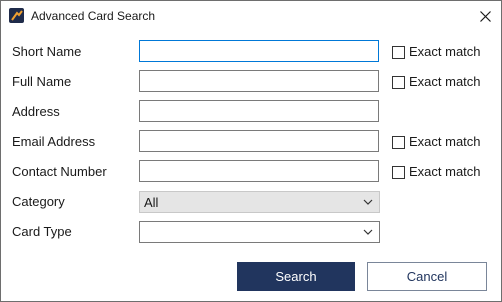 This screenshot has width=502, height=302. What do you see at coordinates (445, 171) in the screenshot?
I see `contact-number-exact-match-label: Exact match` at bounding box center [445, 171].